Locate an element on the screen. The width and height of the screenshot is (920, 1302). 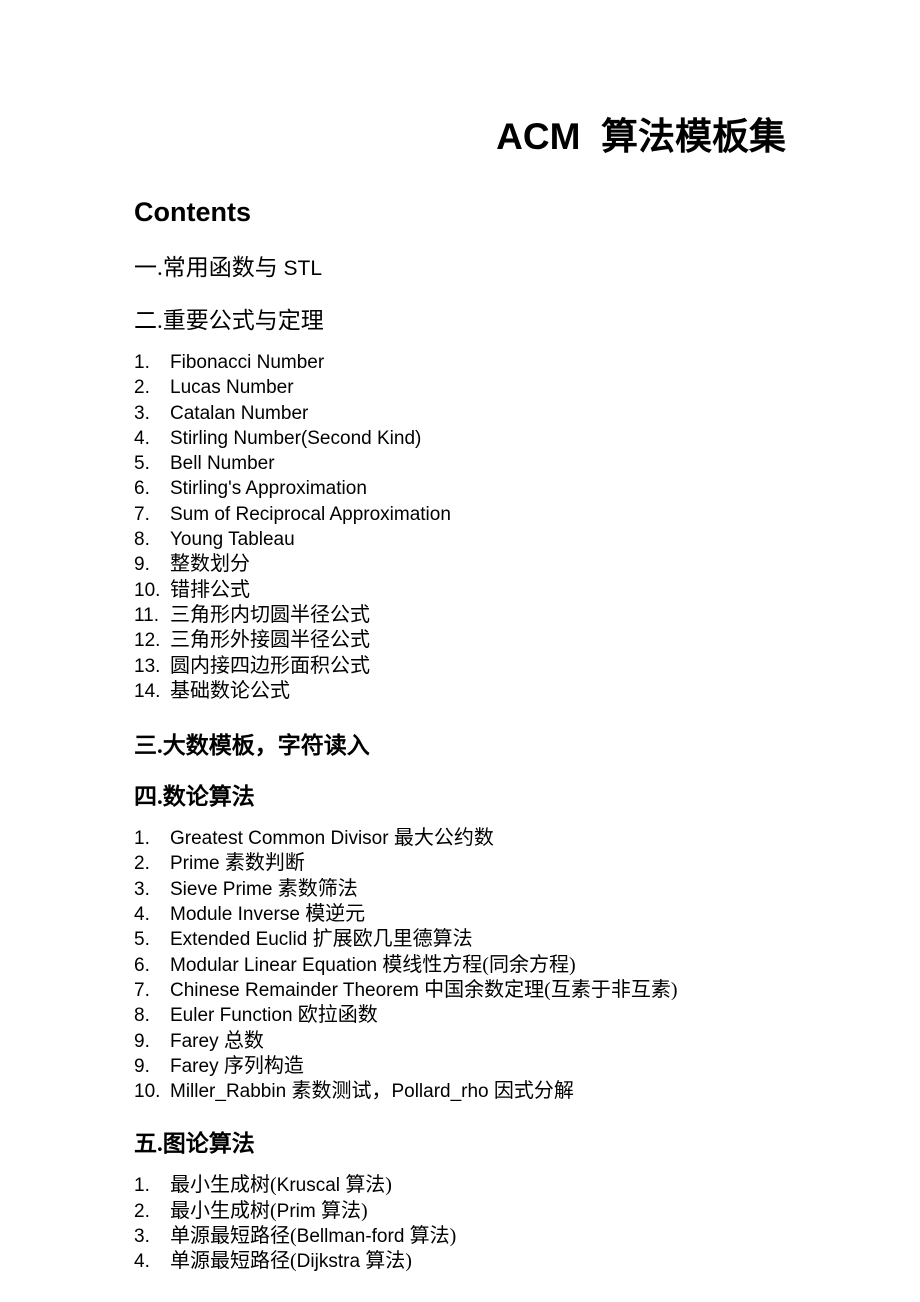
toc-item-latin: Fibonacci Number is located at coordinates (247, 362).